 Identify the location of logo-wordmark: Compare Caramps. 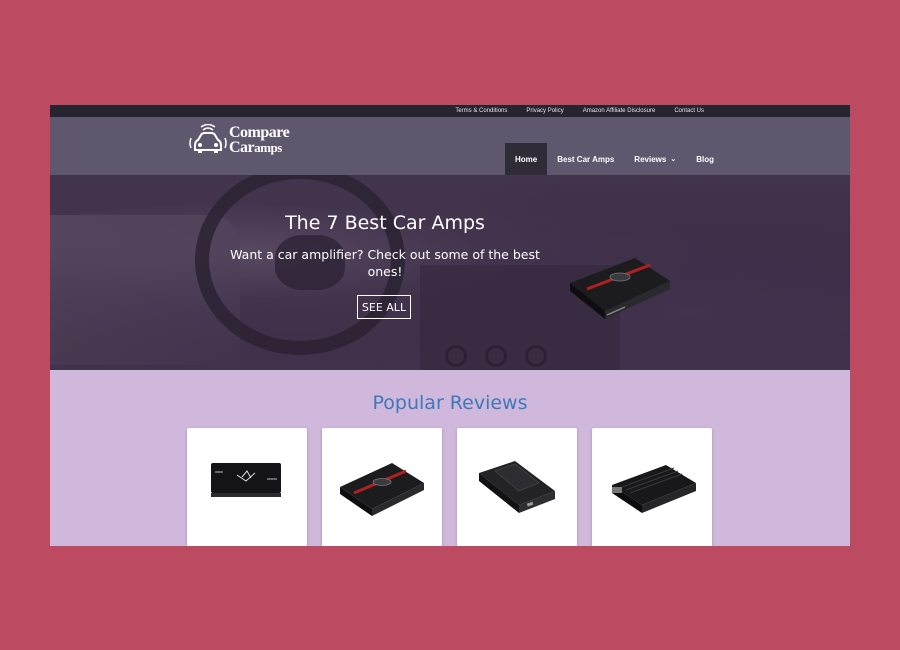
(259, 140).